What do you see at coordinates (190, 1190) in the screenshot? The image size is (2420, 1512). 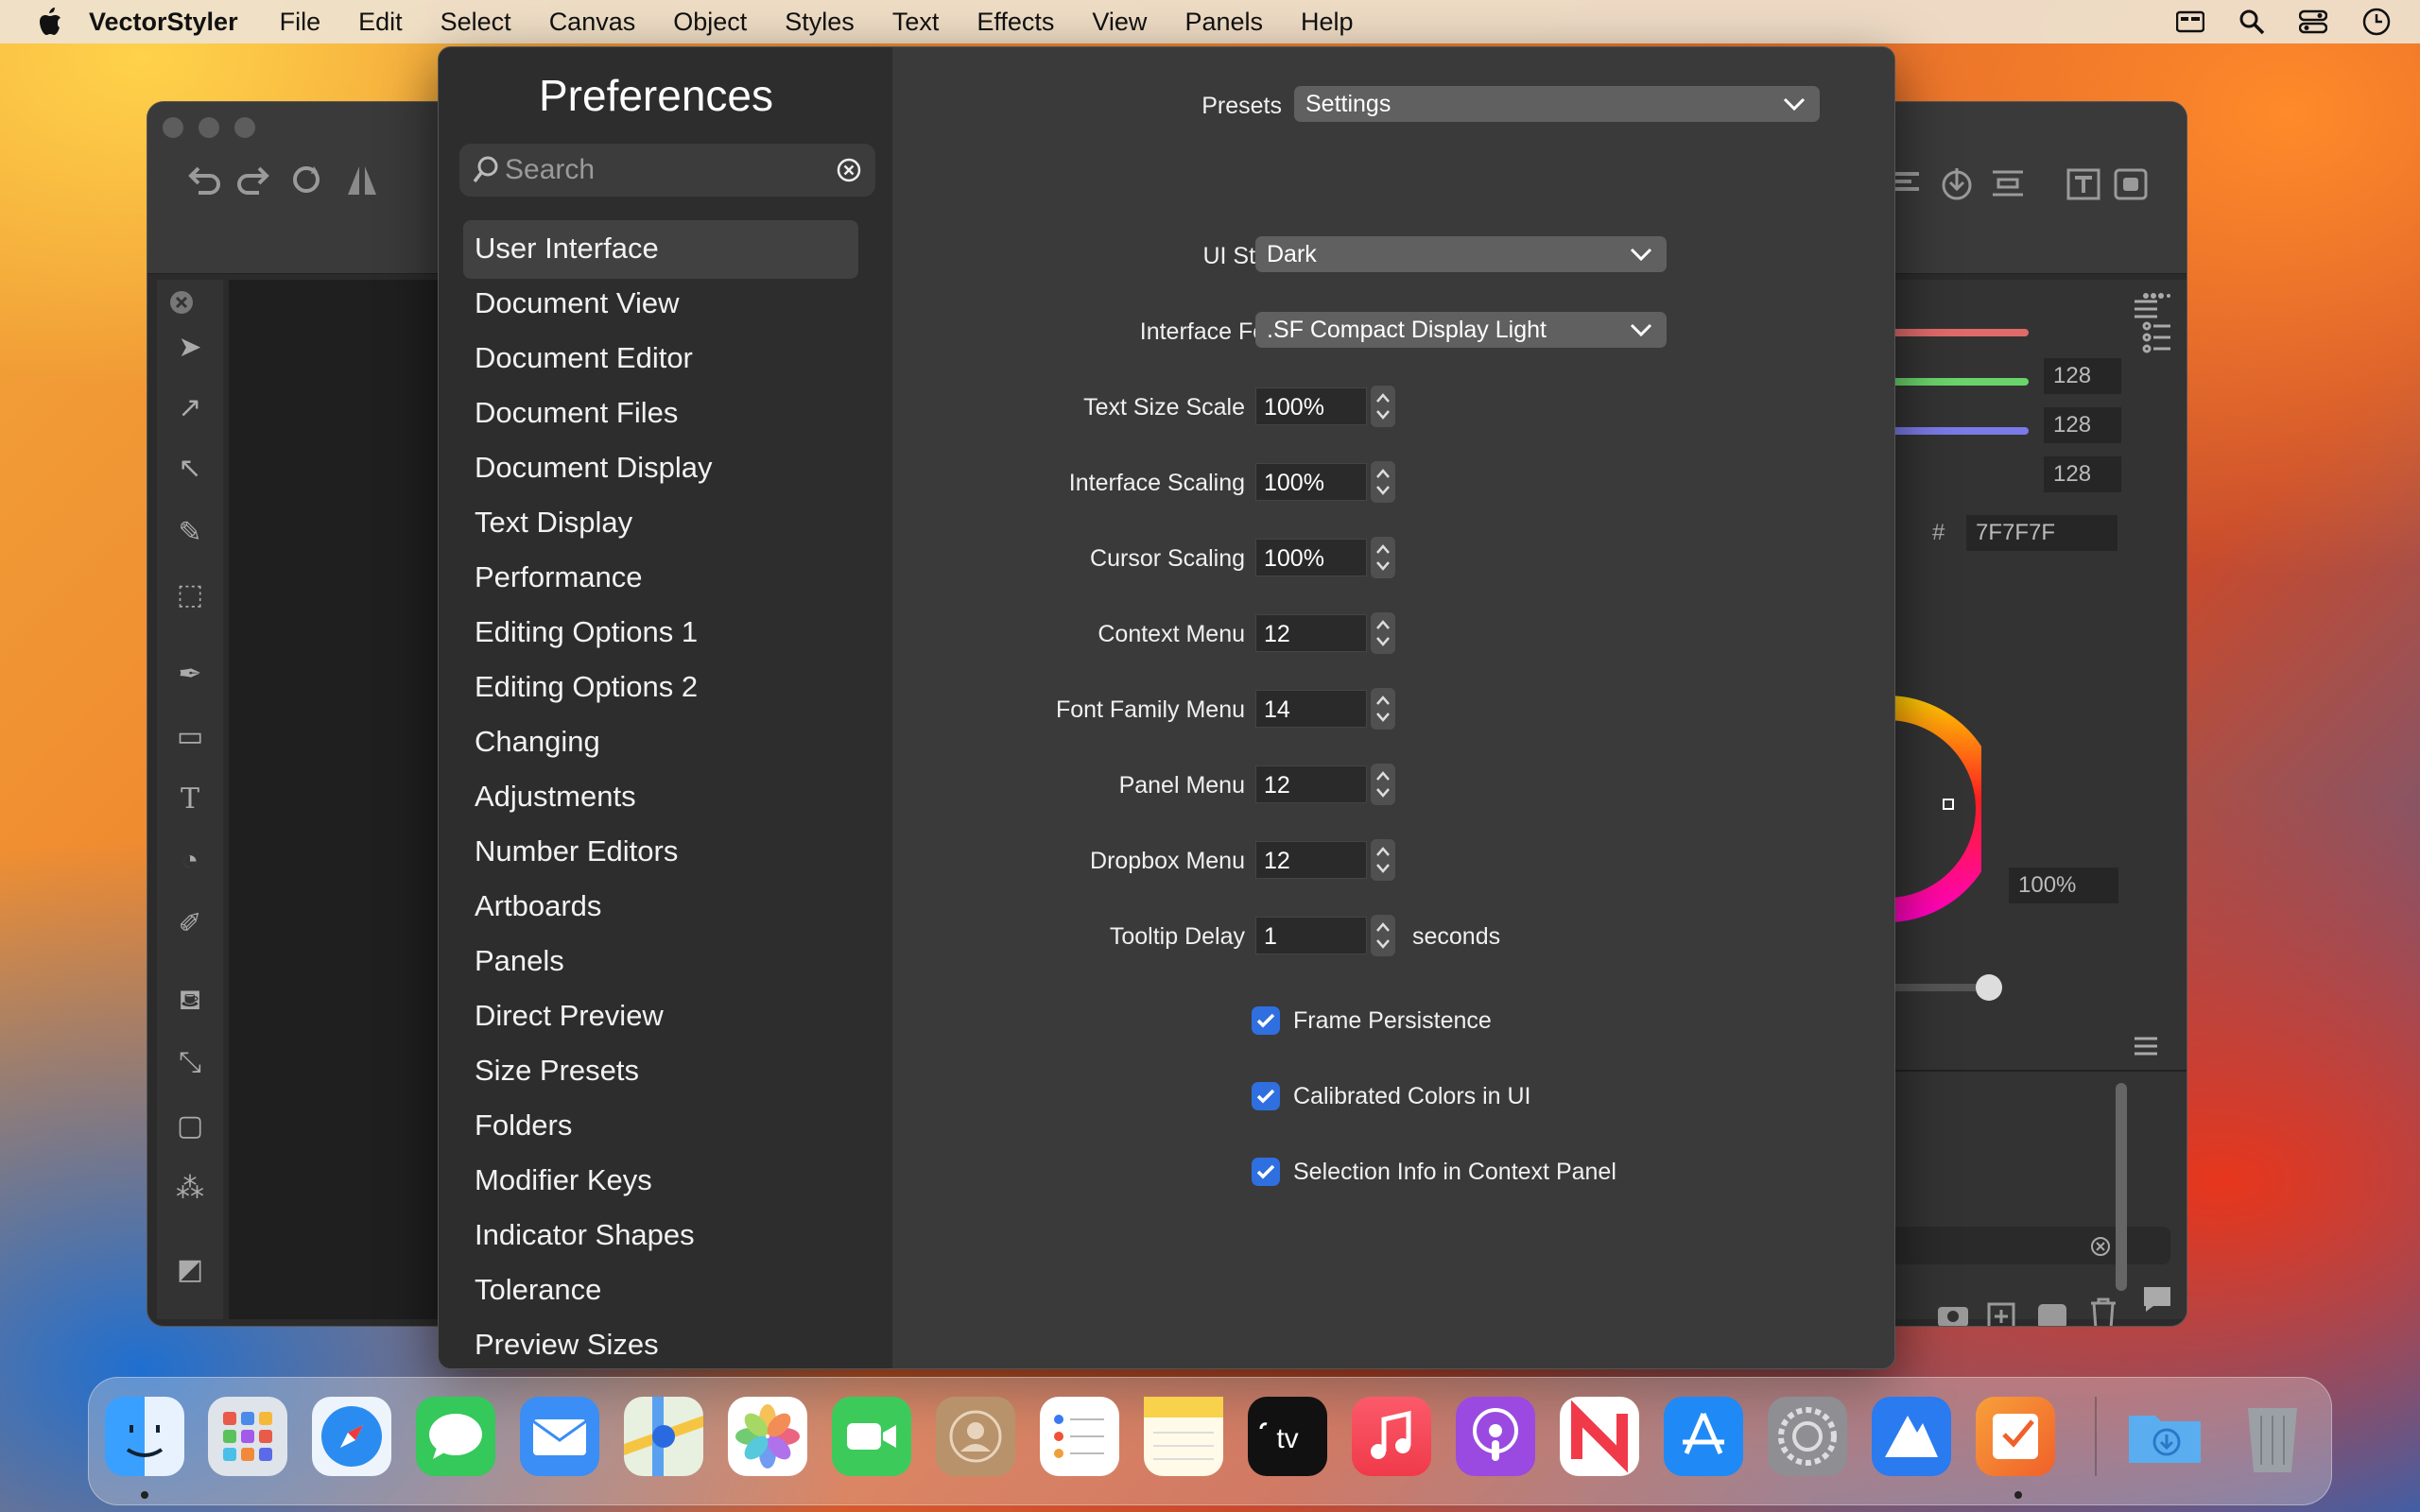 I see `blend-tool-icon: ⁂` at bounding box center [190, 1190].